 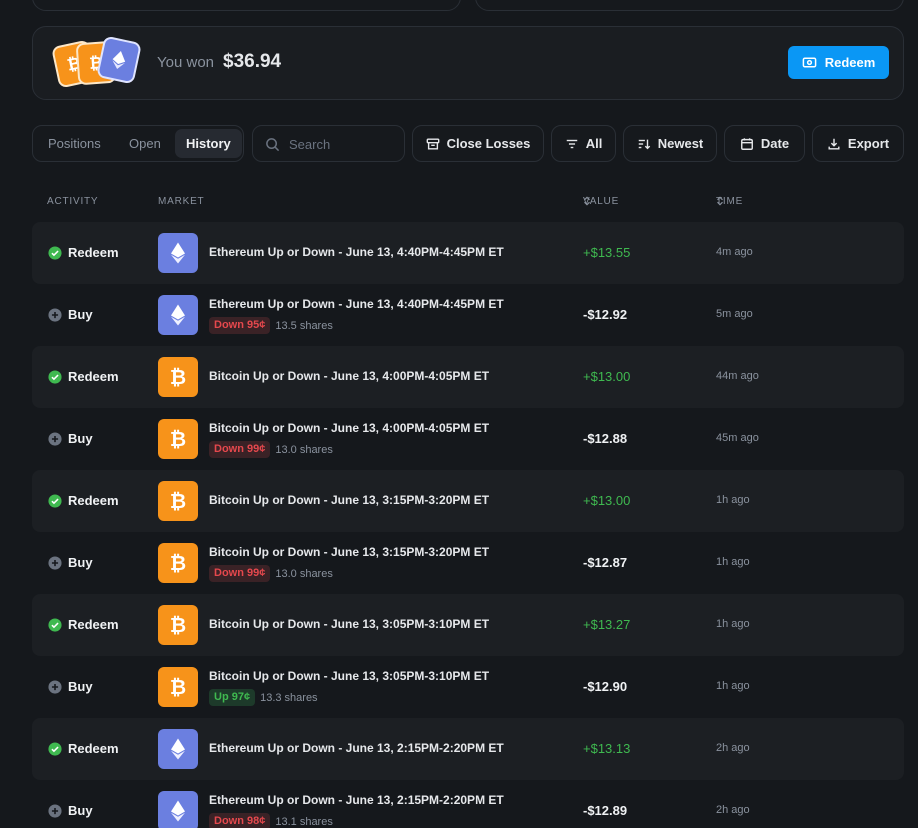 I want to click on column-header-value-label: VALUE, so click(x=601, y=201).